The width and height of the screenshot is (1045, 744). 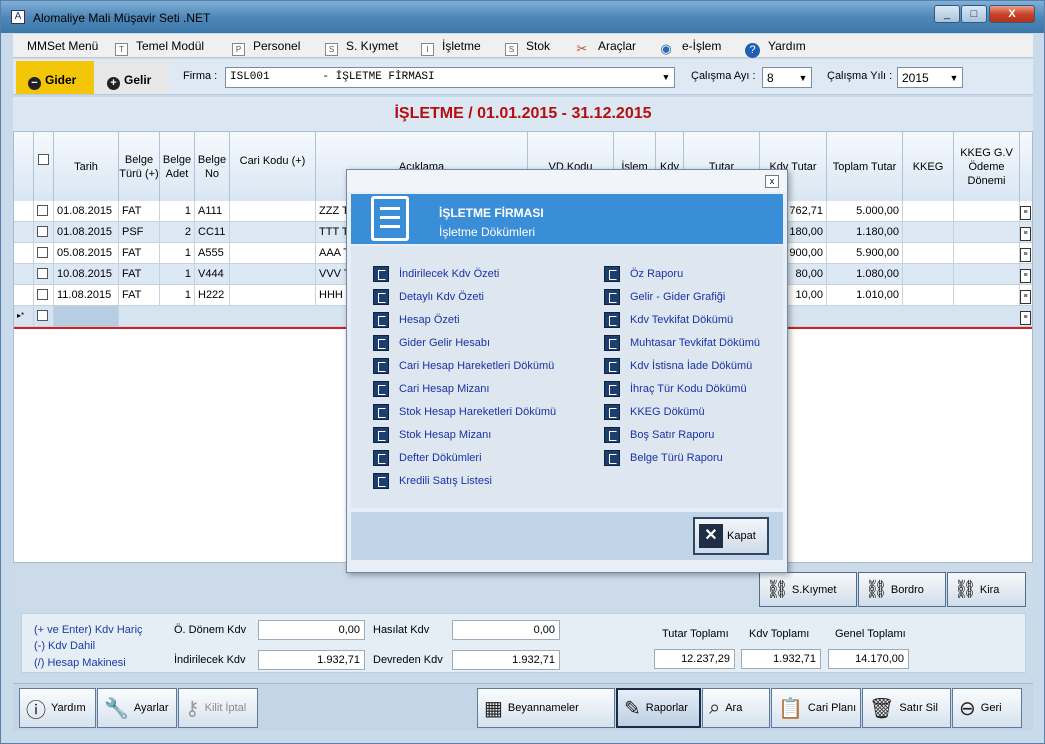 What do you see at coordinates (86, 274) in the screenshot?
I see `cell-tarih: 10.08.2015` at bounding box center [86, 274].